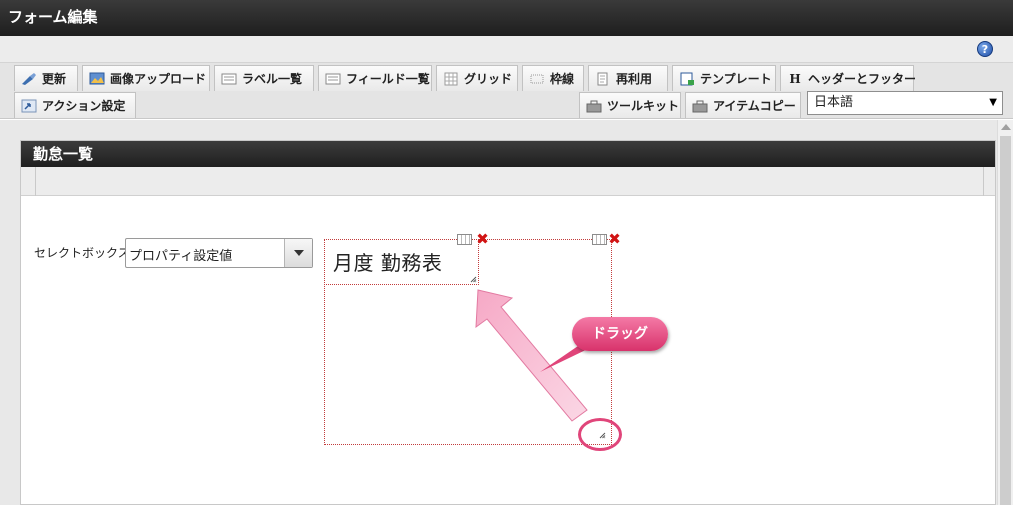  I want to click on tab-border: 枠線, so click(553, 78).